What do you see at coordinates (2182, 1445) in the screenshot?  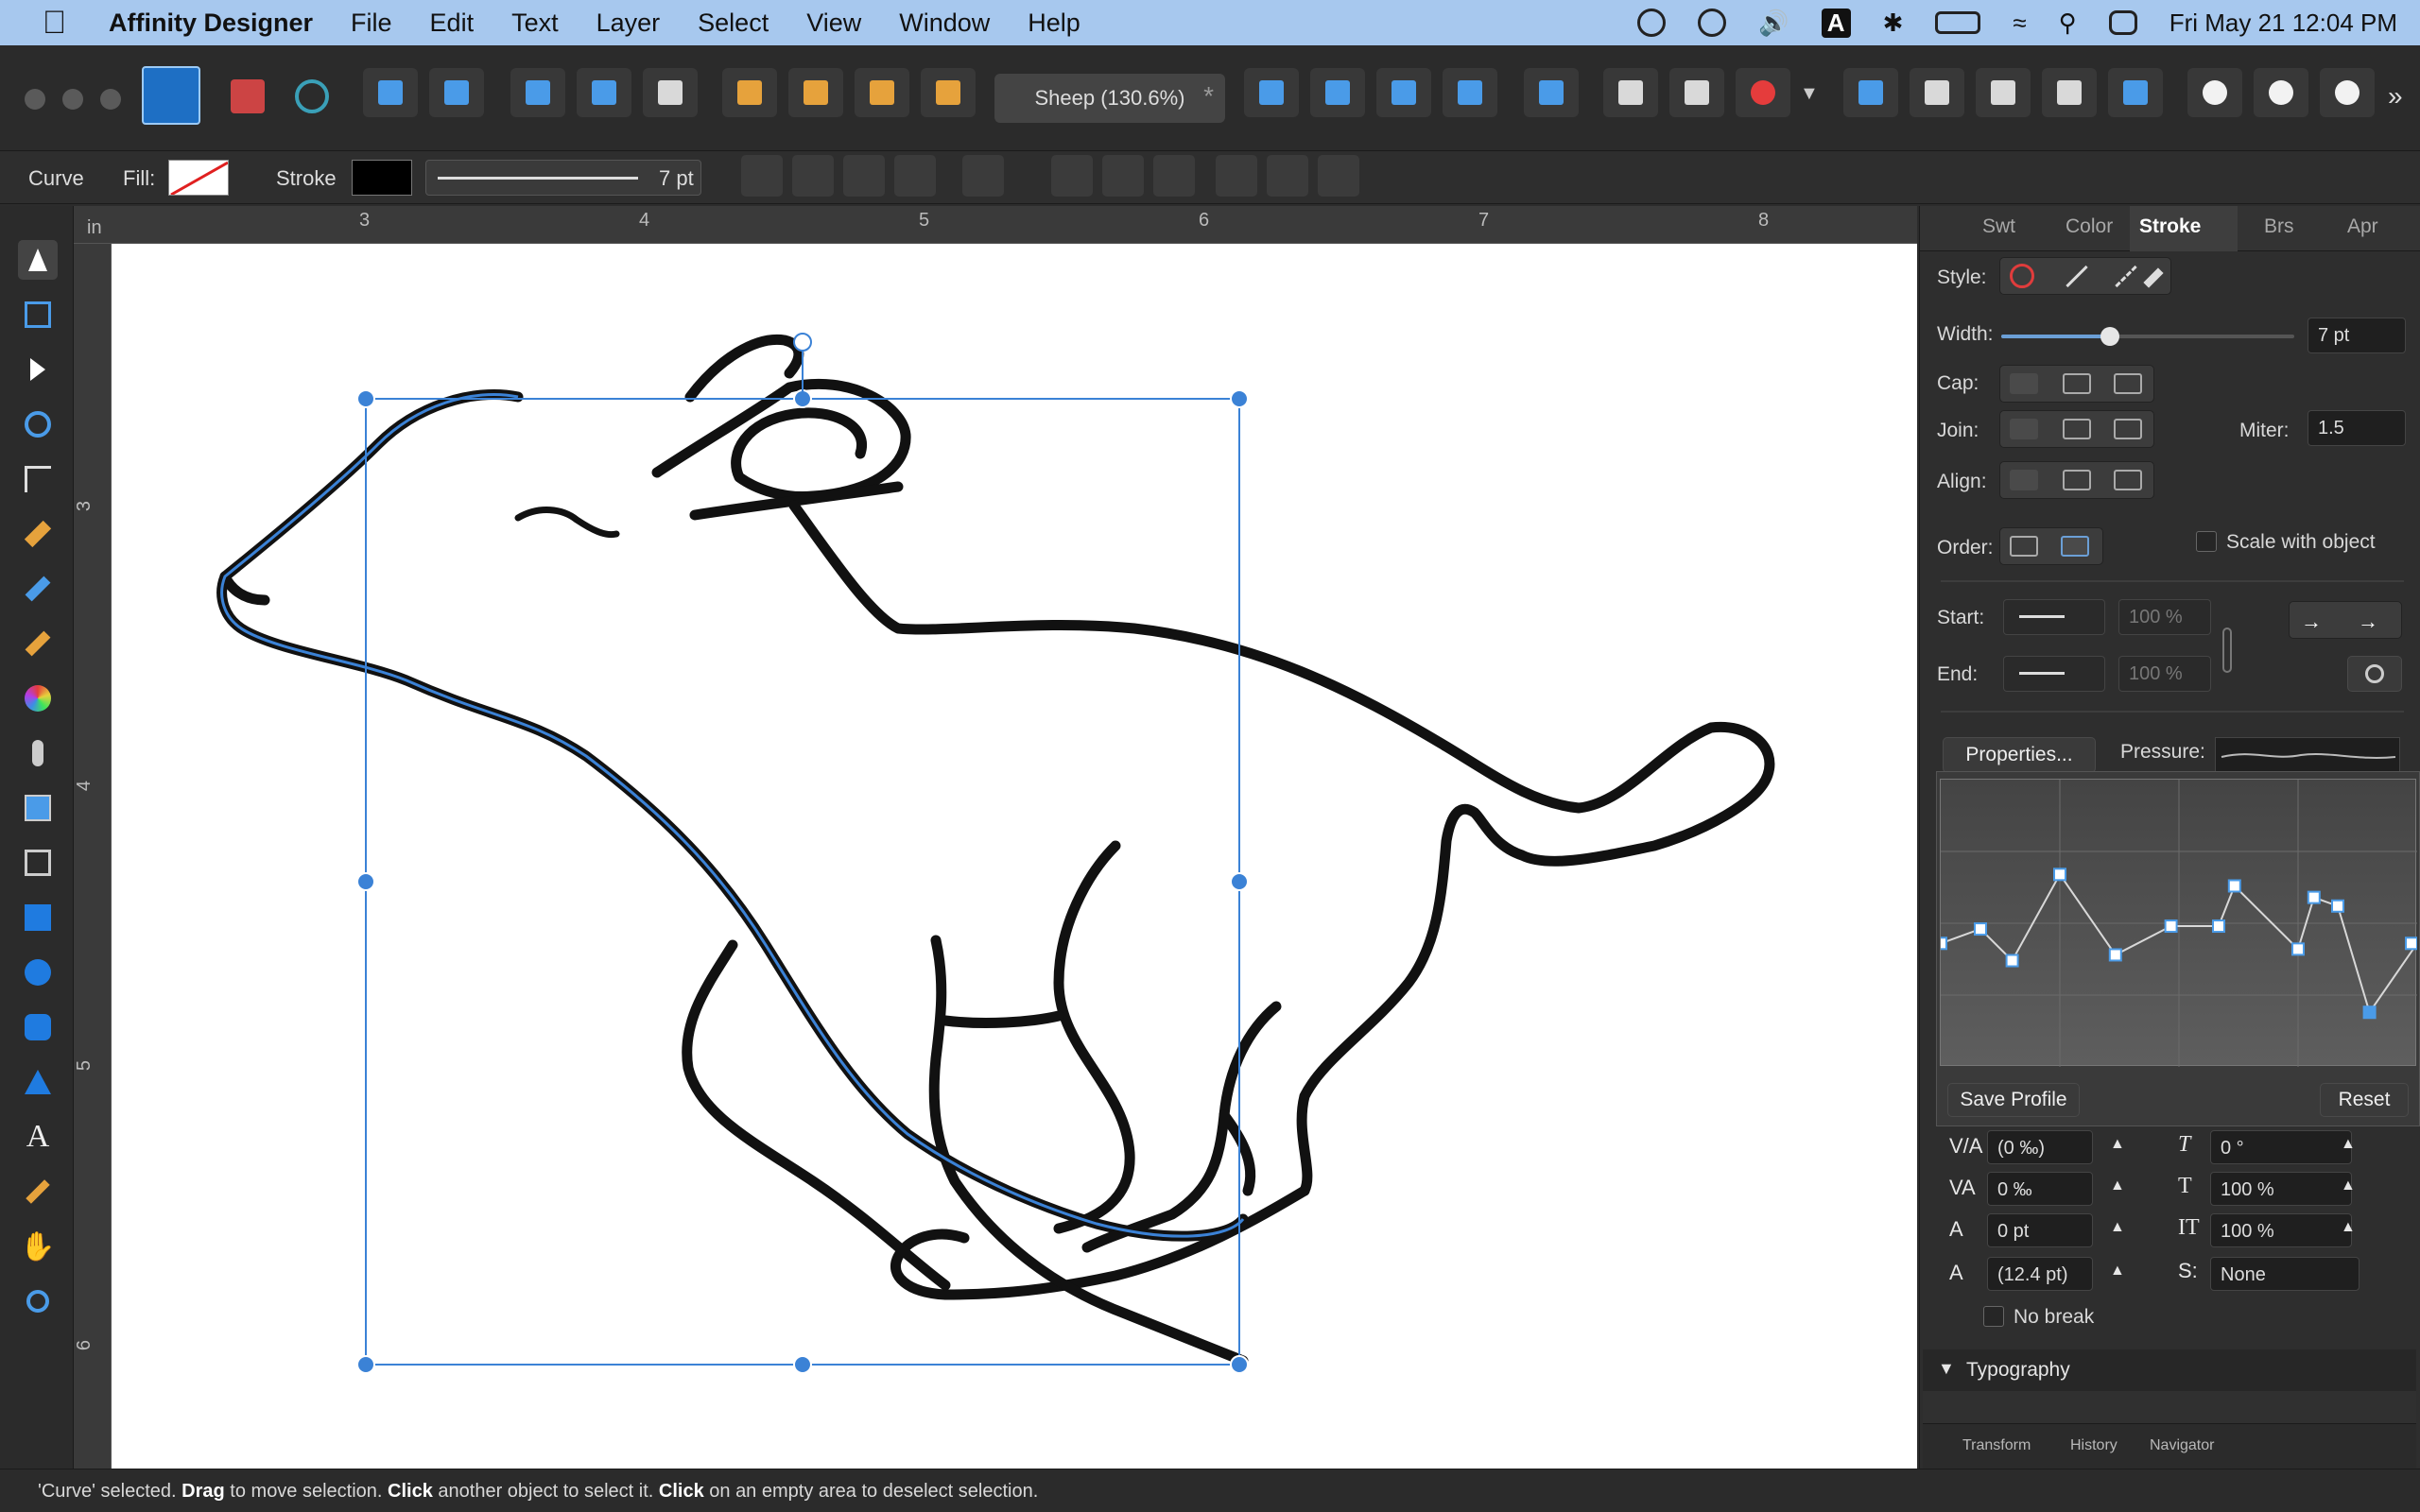 I see `tab-navigator: Navigator` at bounding box center [2182, 1445].